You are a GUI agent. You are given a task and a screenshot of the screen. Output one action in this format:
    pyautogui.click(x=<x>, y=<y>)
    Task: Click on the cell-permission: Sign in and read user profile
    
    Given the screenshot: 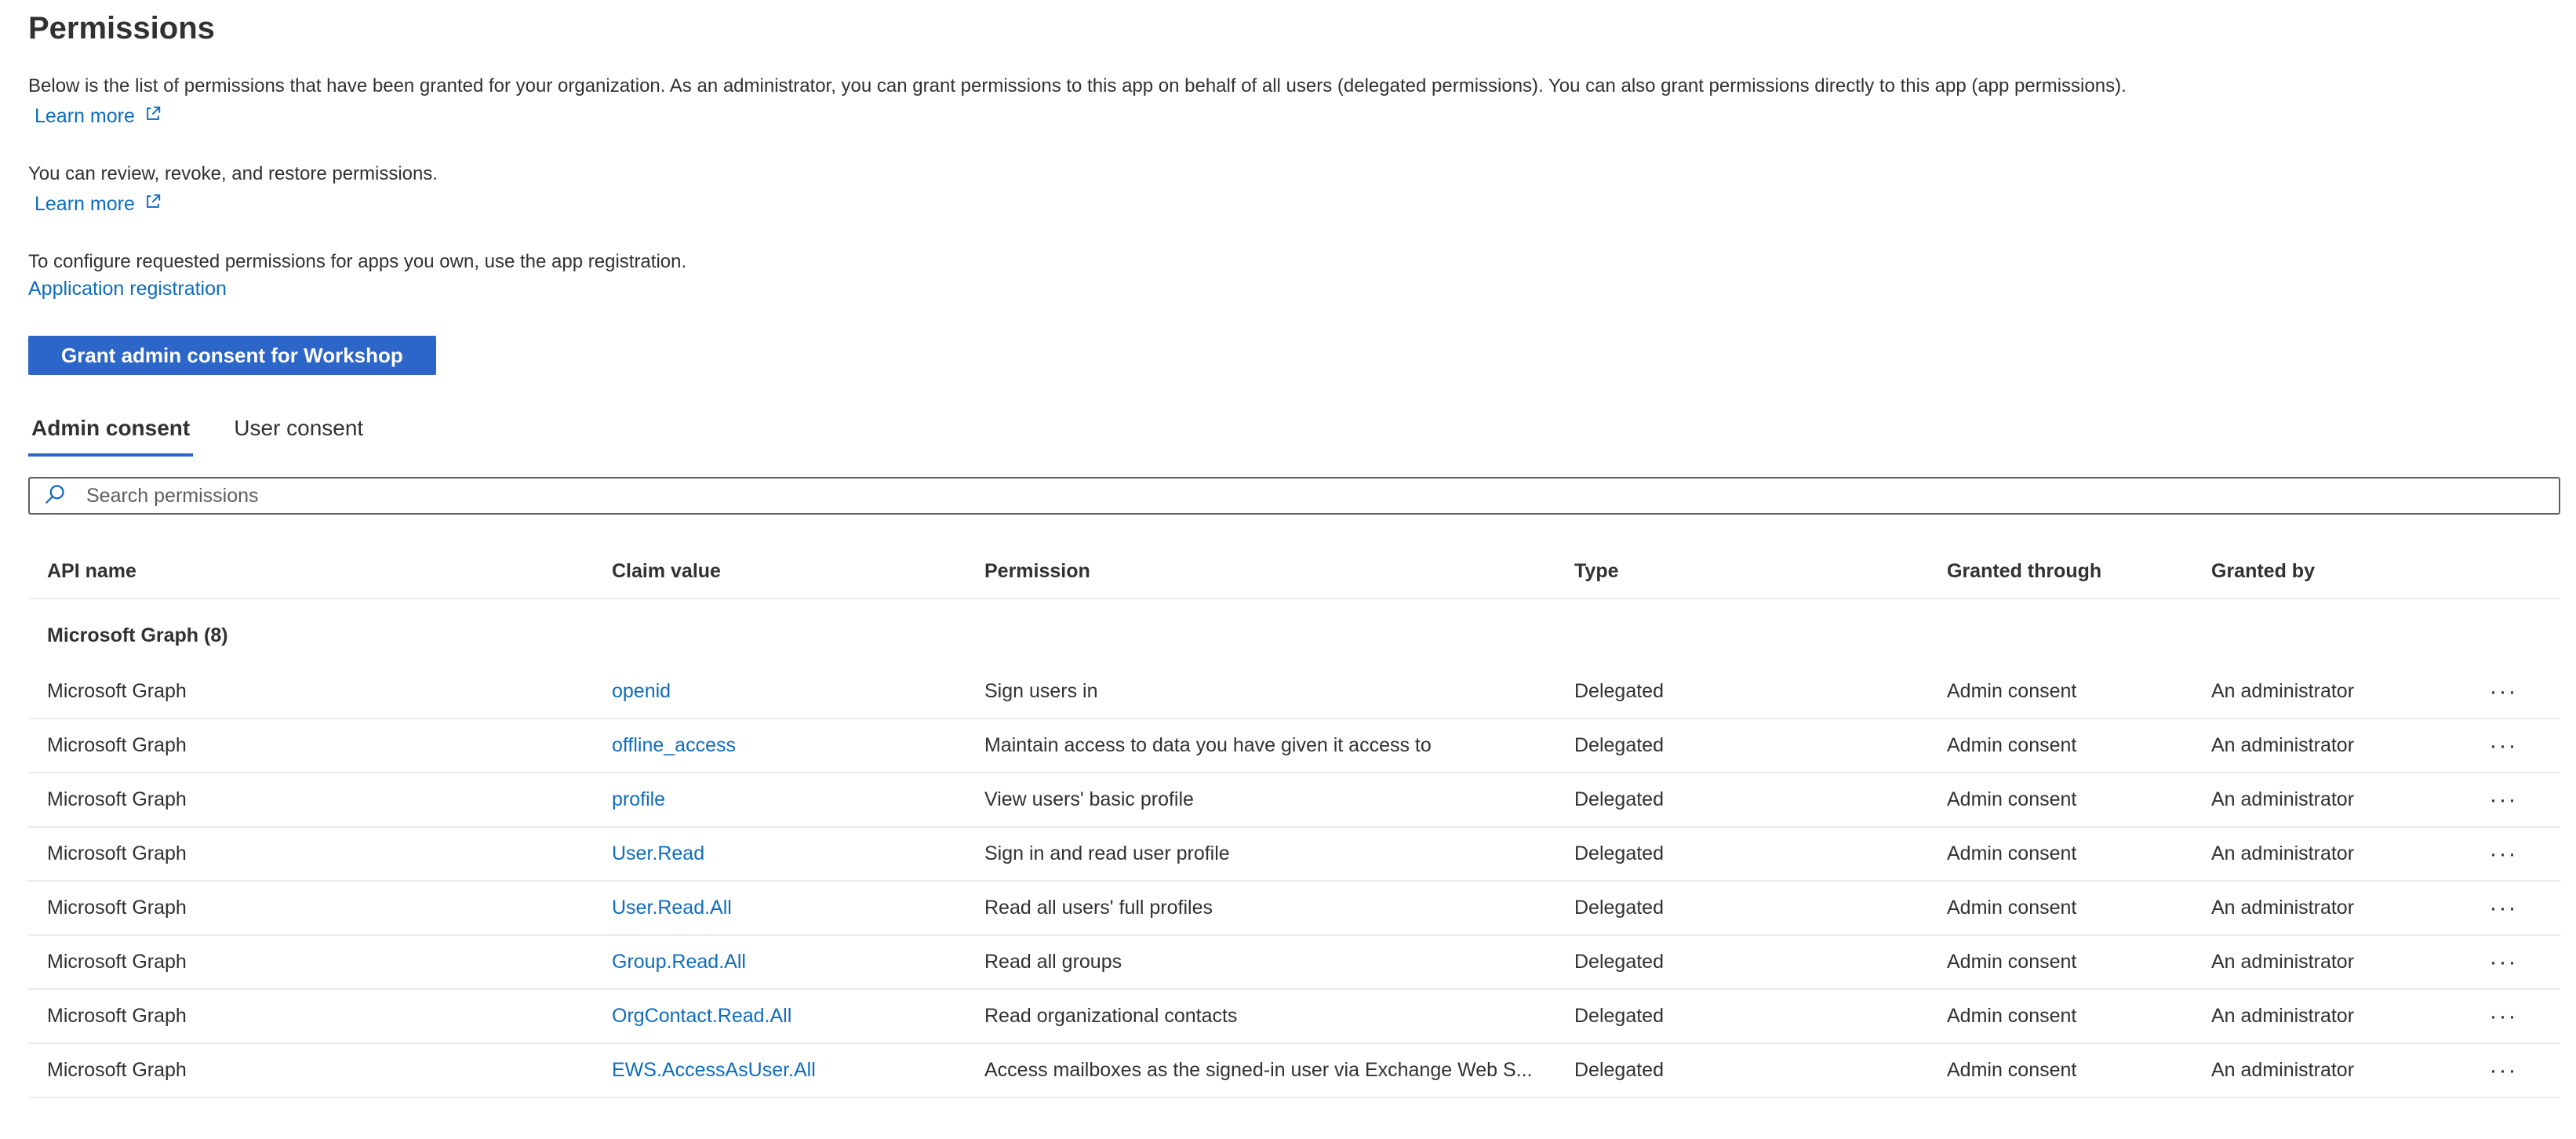 What is the action you would take?
    pyautogui.click(x=1260, y=854)
    